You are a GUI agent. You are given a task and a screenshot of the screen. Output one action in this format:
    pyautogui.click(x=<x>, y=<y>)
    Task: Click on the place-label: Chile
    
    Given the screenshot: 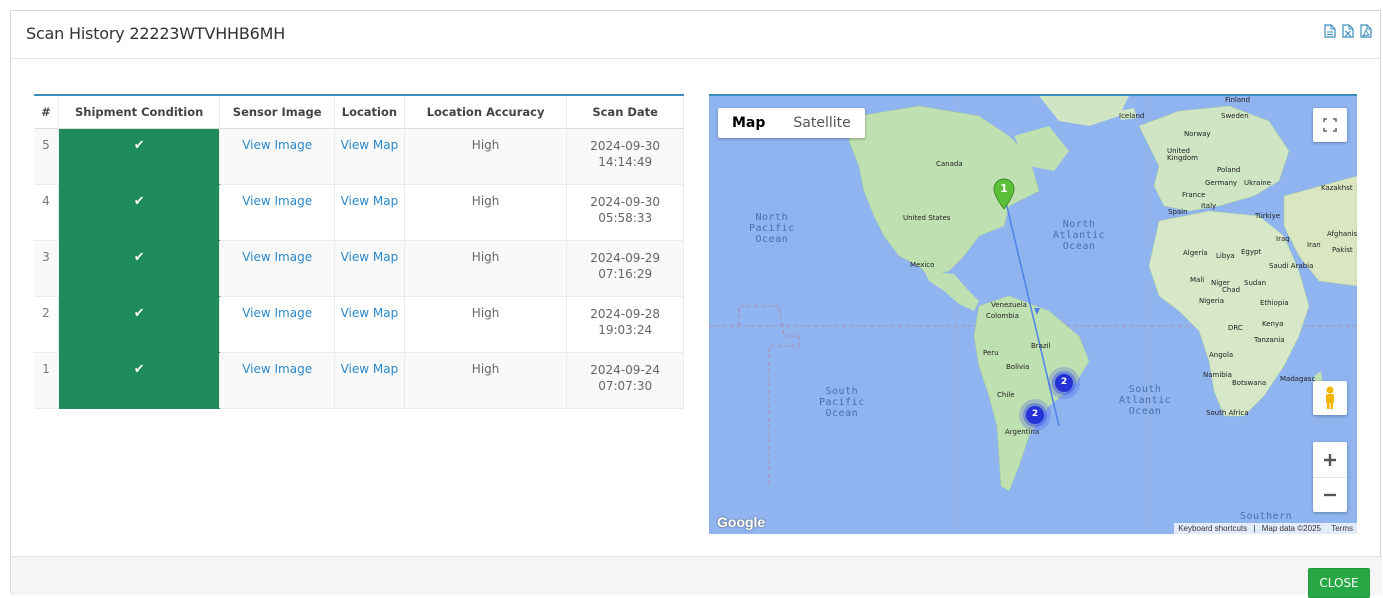 What is the action you would take?
    pyautogui.click(x=1006, y=395)
    